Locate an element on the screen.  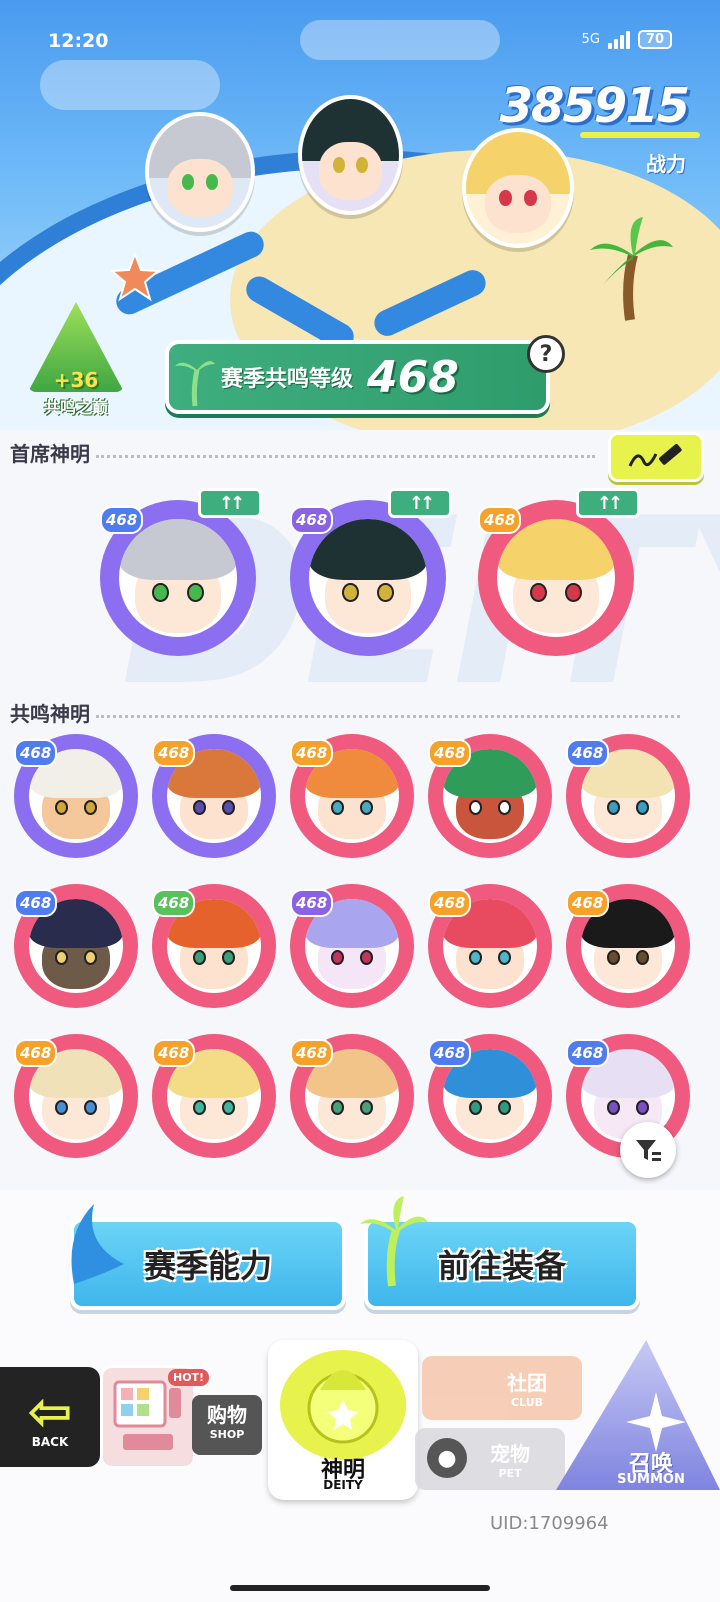
lock-icon: ● is located at coordinates (447, 1458).